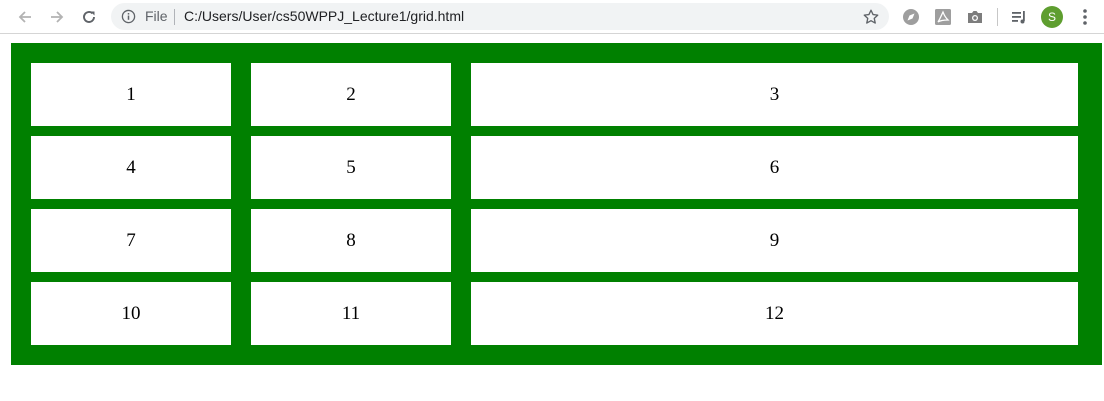  Describe the element at coordinates (774, 167) in the screenshot. I see `grid-cell: 6` at that location.